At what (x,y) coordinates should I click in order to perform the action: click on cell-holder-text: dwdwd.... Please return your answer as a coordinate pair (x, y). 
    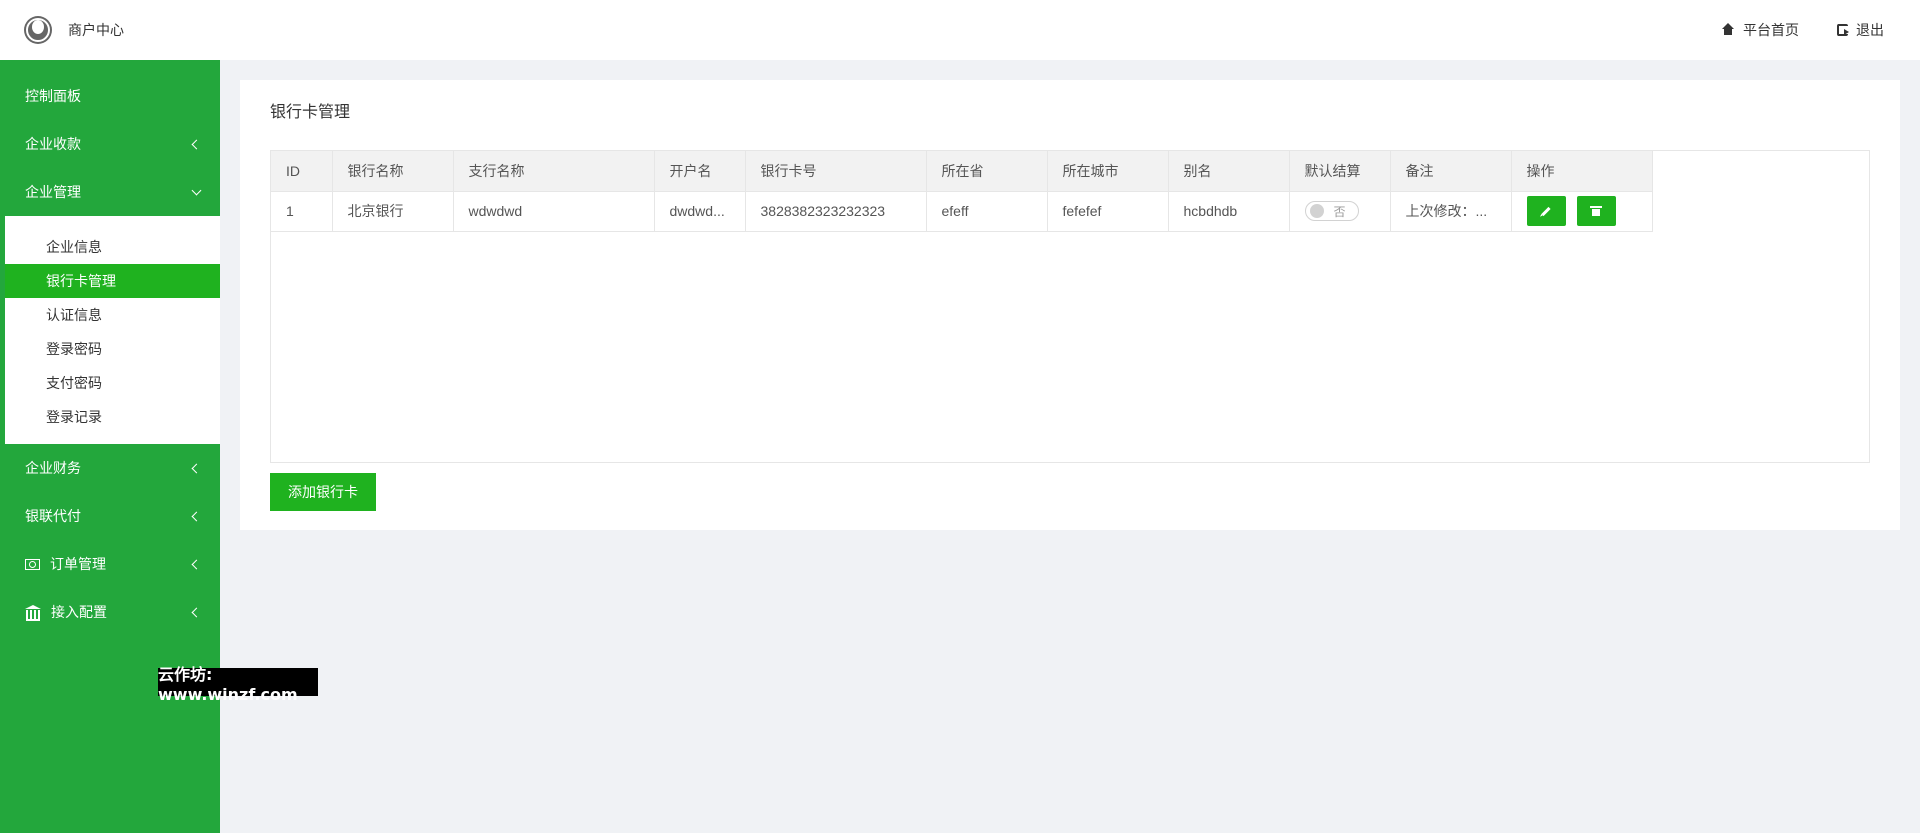
    Looking at the image, I should click on (697, 211).